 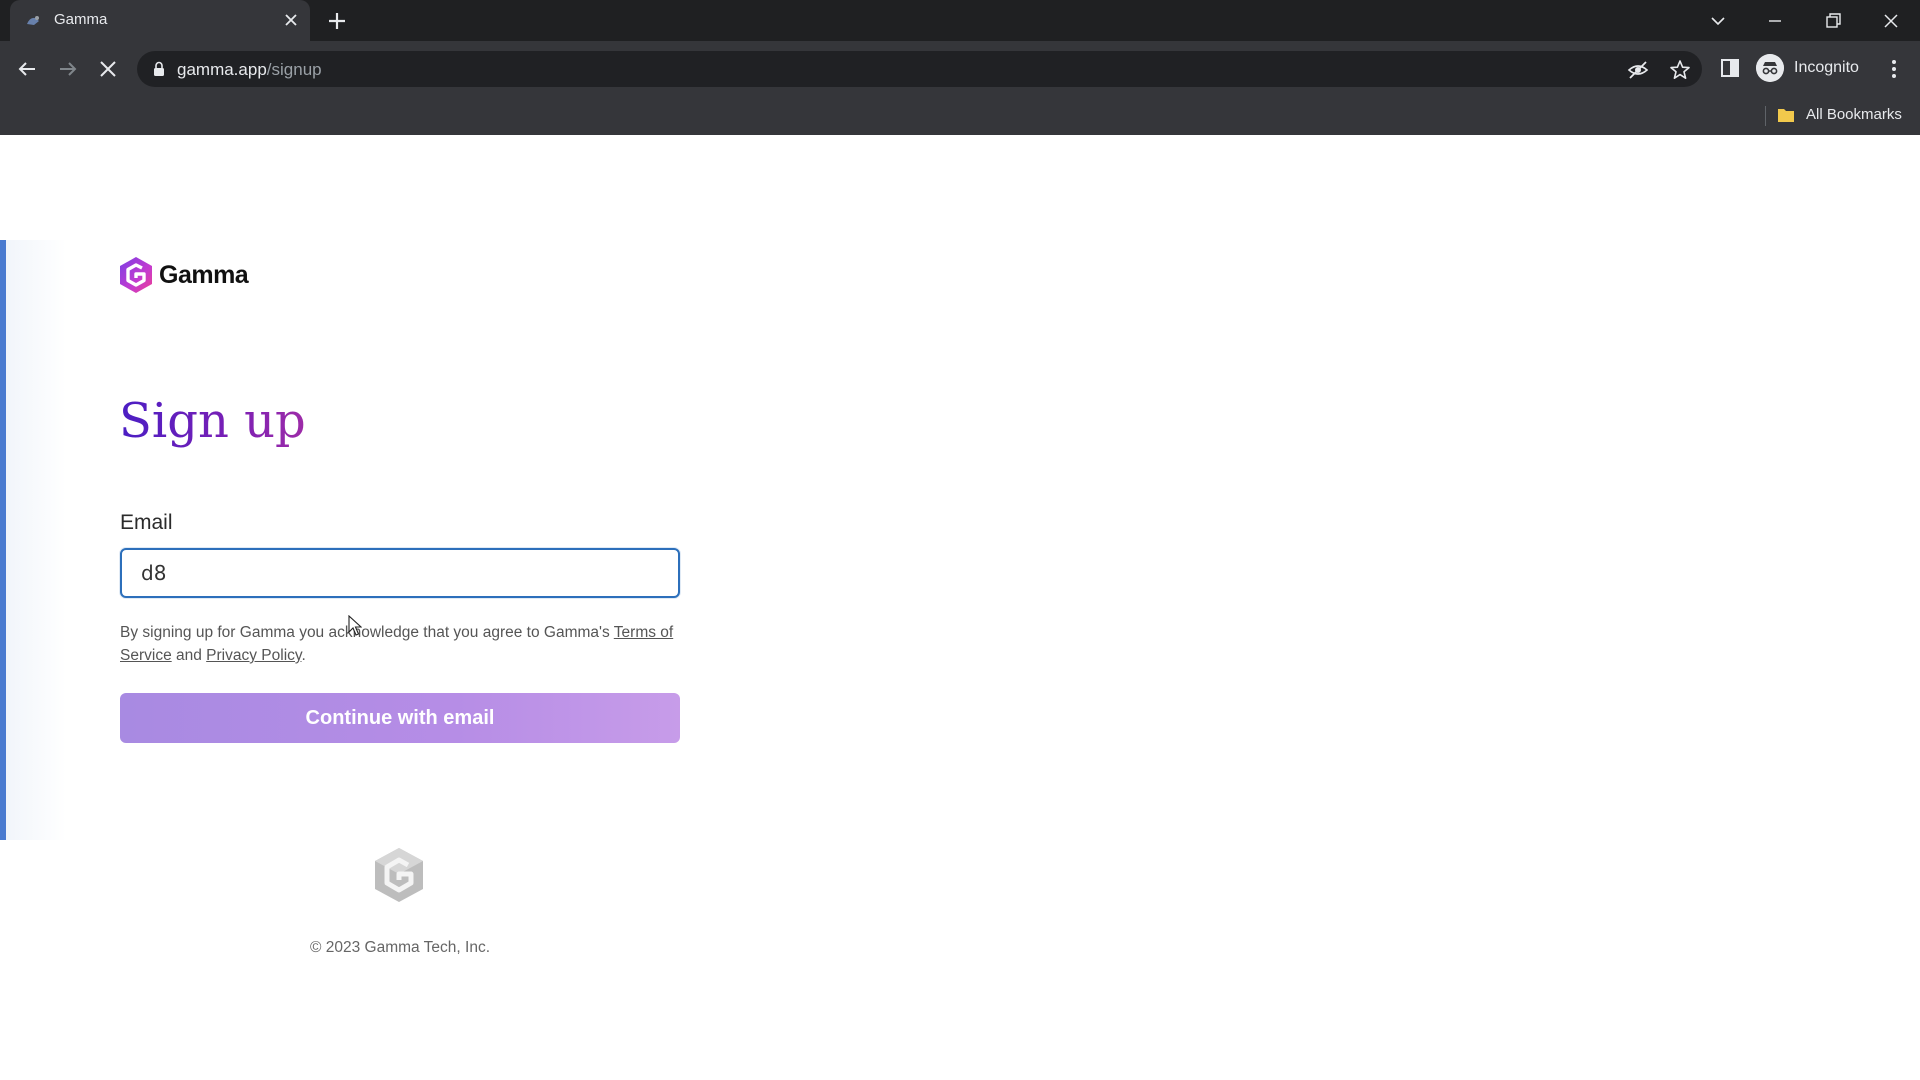 I want to click on lock-icon, so click(x=159, y=68).